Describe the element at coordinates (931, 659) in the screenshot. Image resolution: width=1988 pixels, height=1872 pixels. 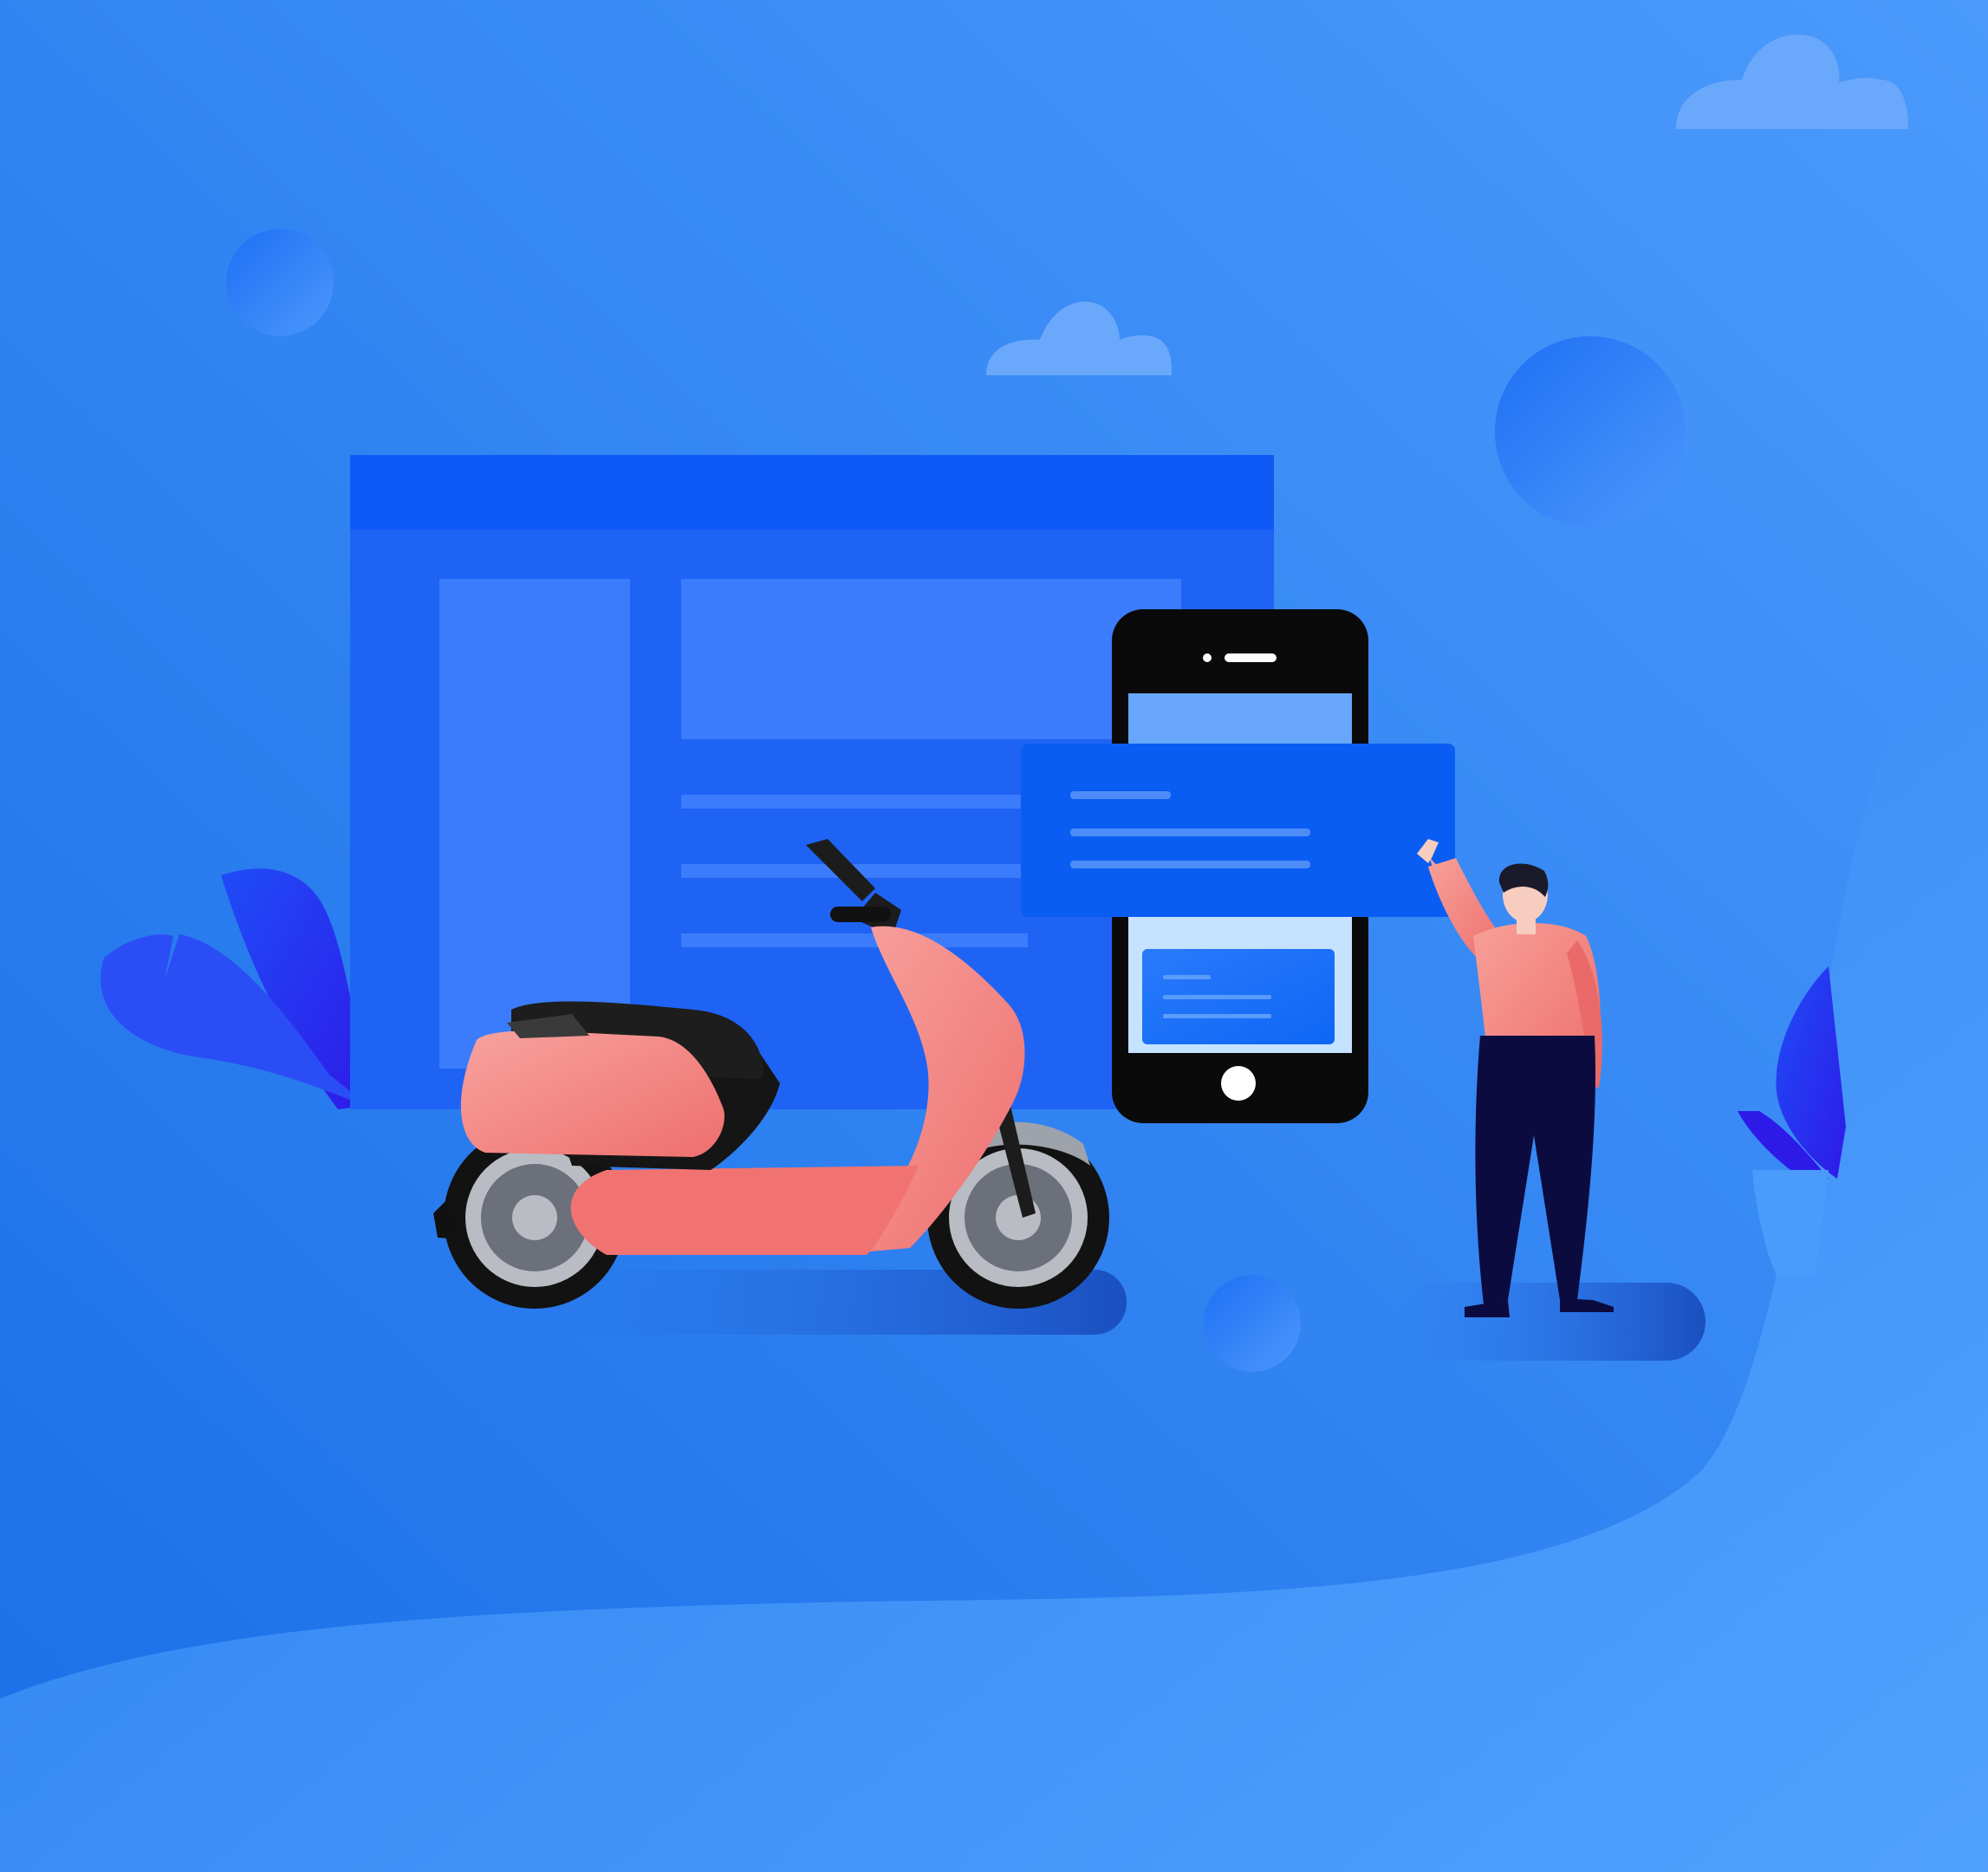
I see `window-hero-panel` at that location.